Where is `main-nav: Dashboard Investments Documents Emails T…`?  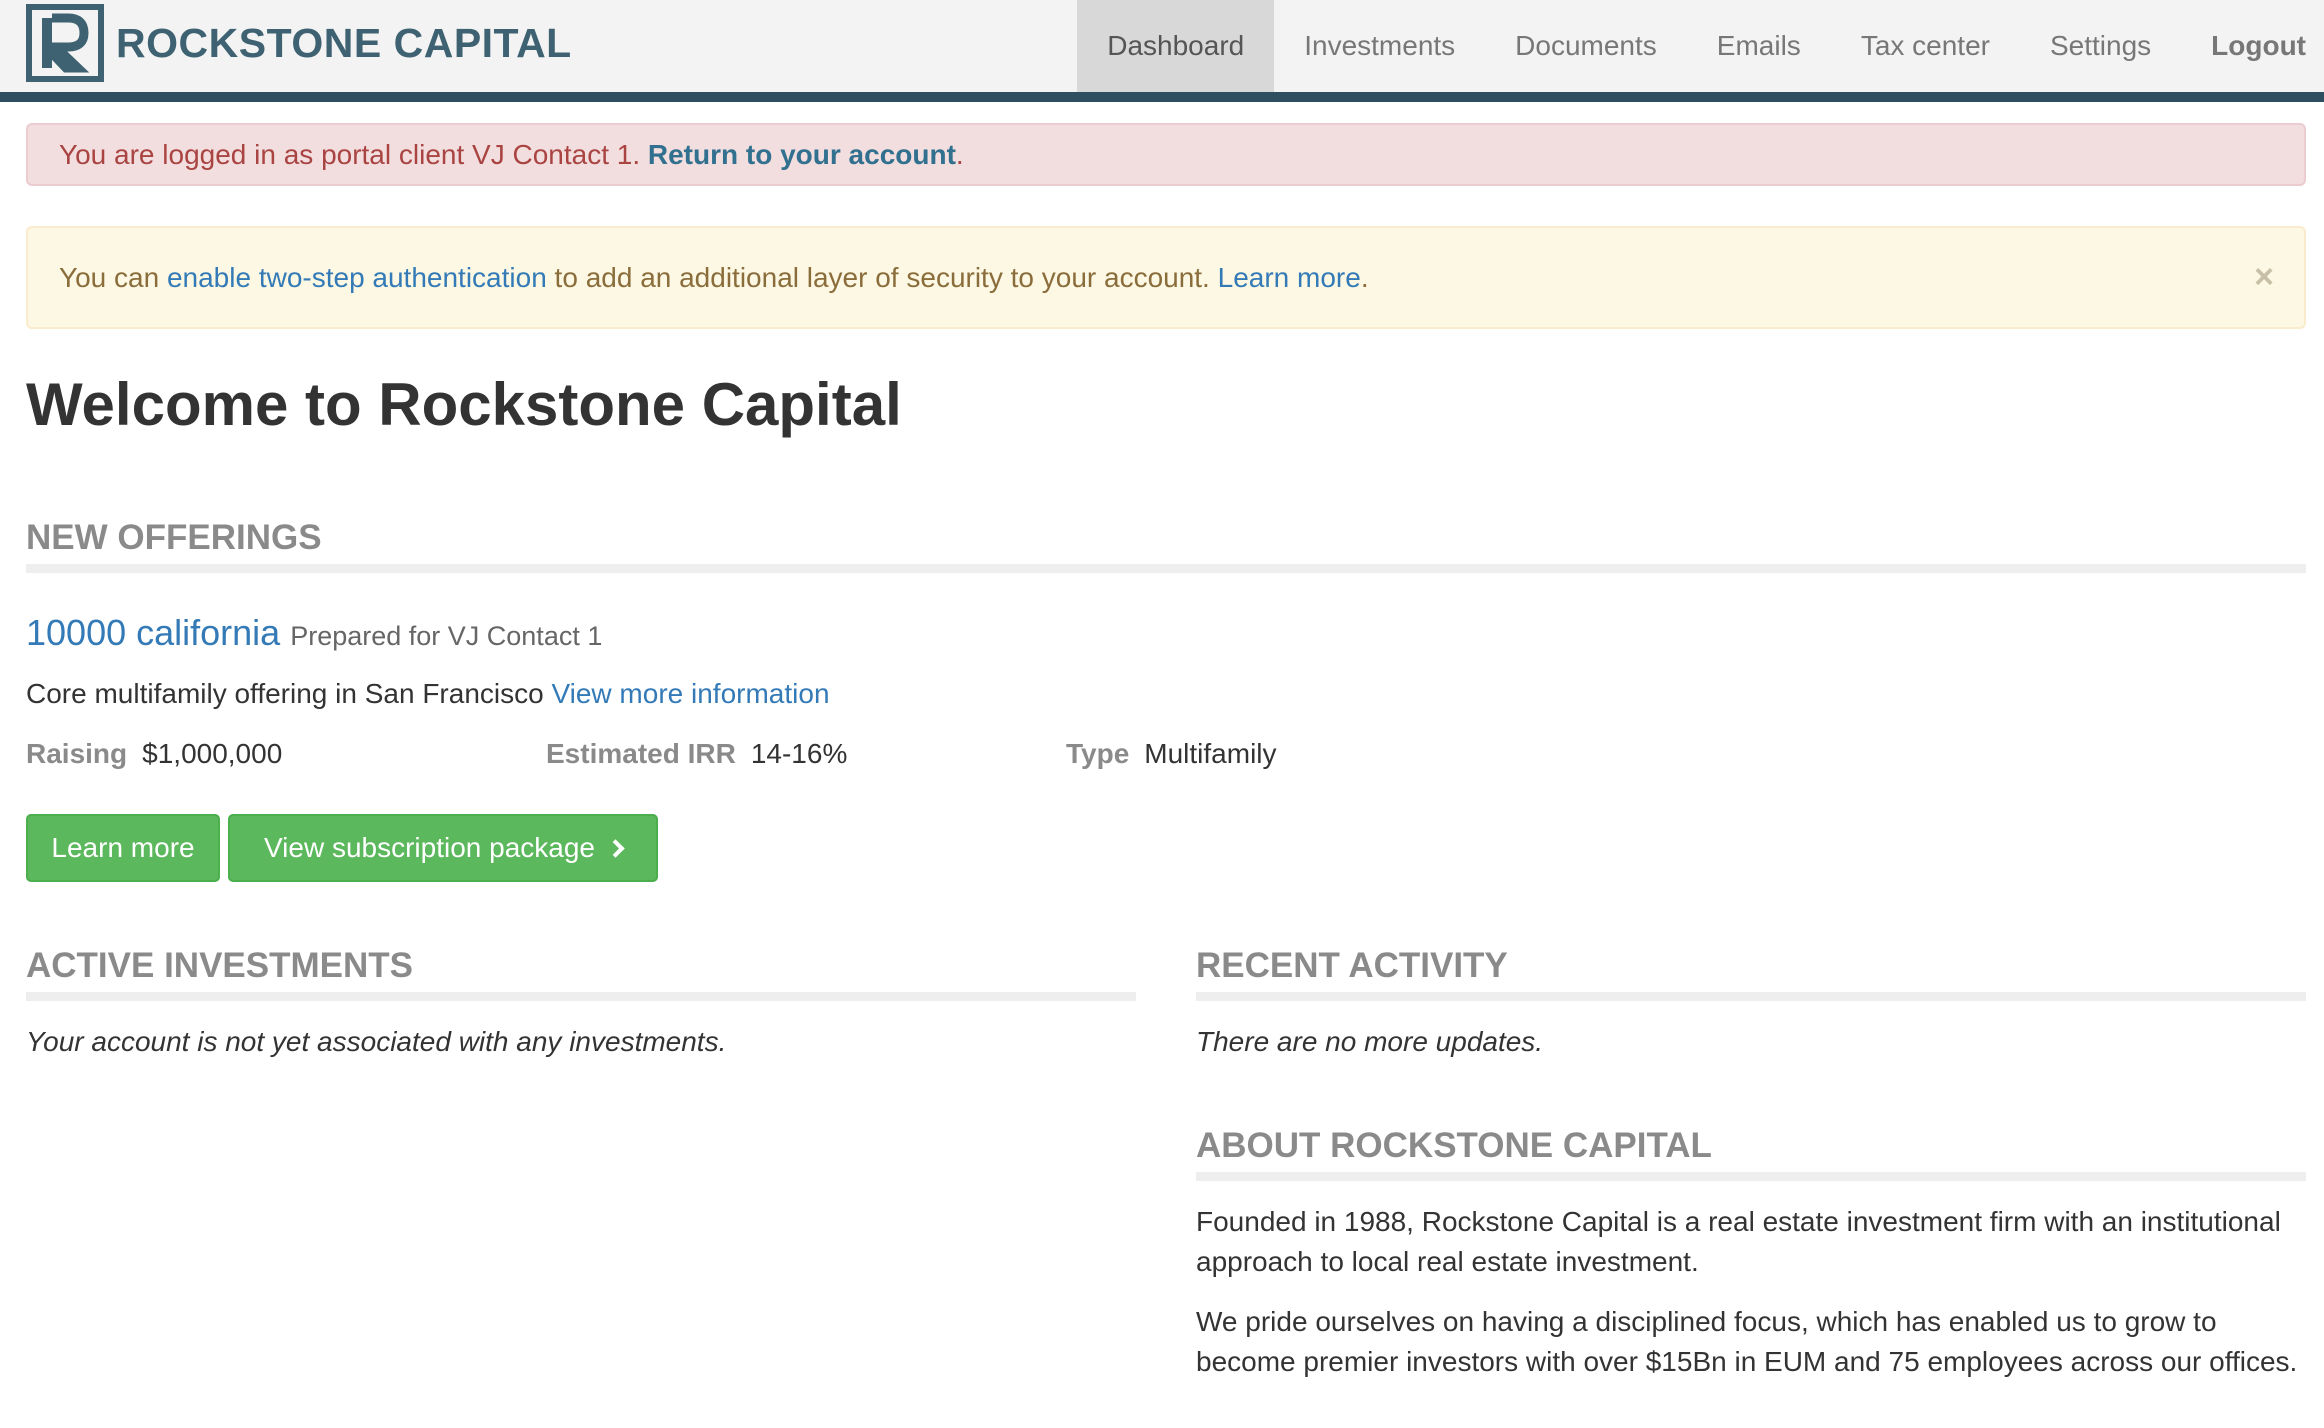
main-nav: Dashboard Investments Documents Emails T… is located at coordinates (1700, 46).